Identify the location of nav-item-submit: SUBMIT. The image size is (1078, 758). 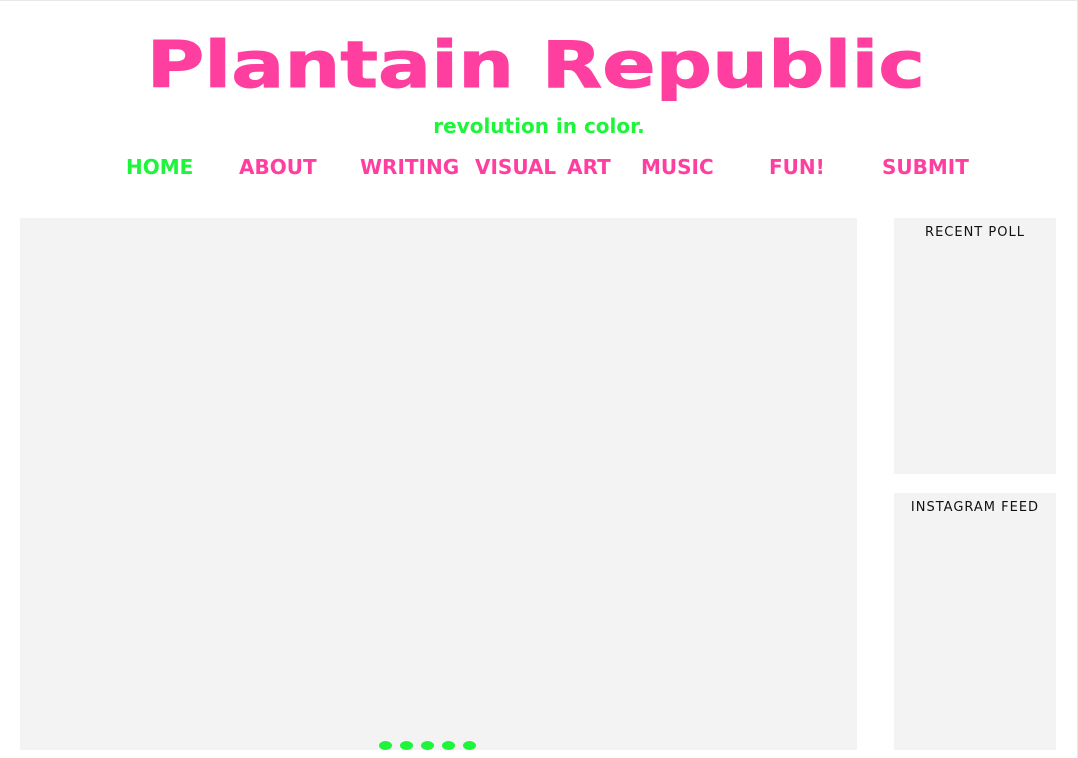
(925, 167).